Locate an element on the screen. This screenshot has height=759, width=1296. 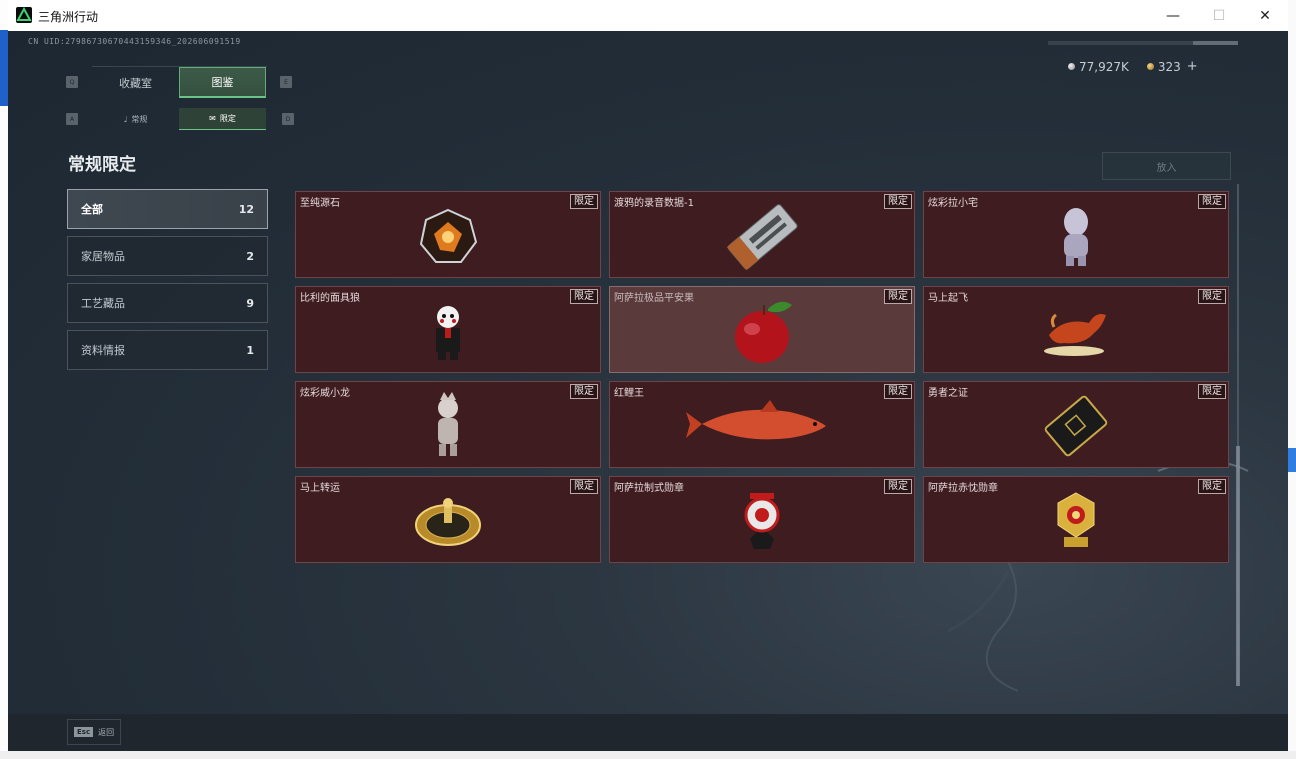
item-name: 炫彩威小龙 is located at coordinates (325, 393).